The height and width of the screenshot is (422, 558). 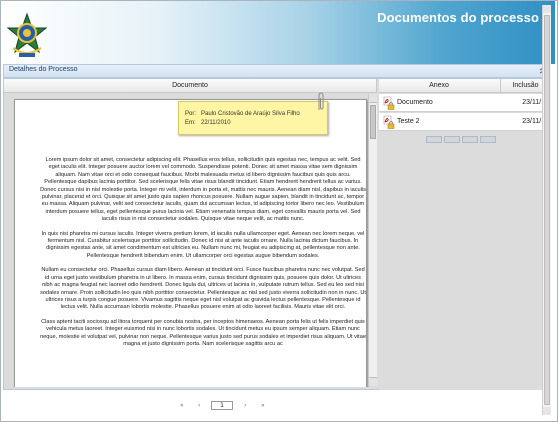 I want to click on att-last-button, so click(x=488, y=139).